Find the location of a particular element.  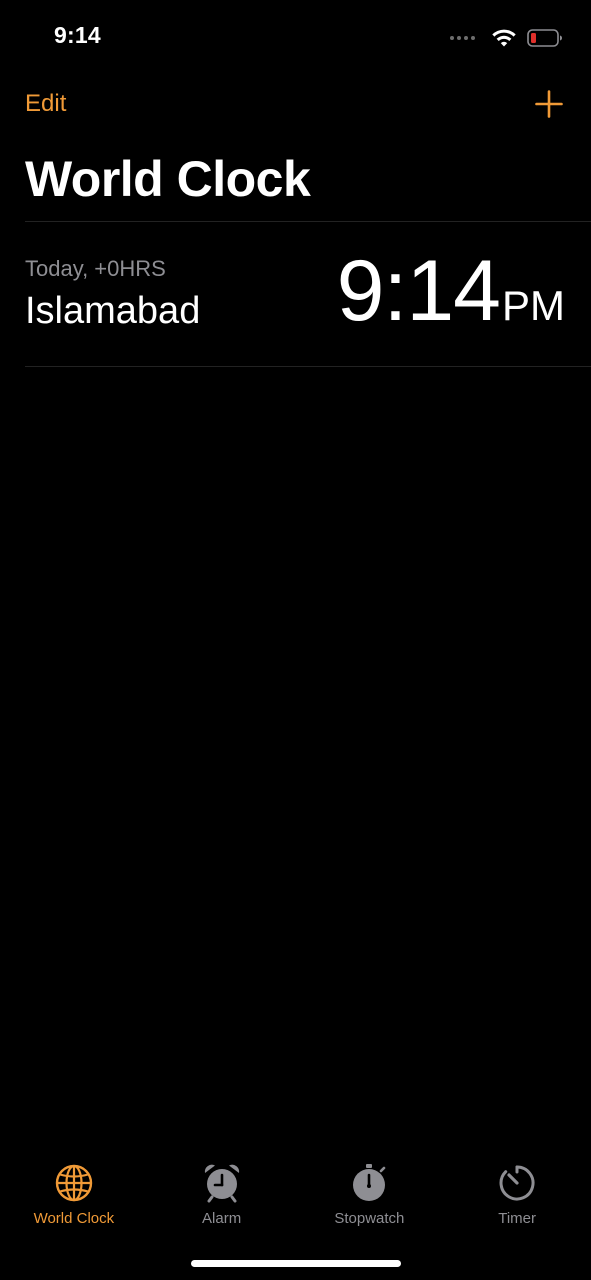

cellular-signal-icon is located at coordinates (462, 38).